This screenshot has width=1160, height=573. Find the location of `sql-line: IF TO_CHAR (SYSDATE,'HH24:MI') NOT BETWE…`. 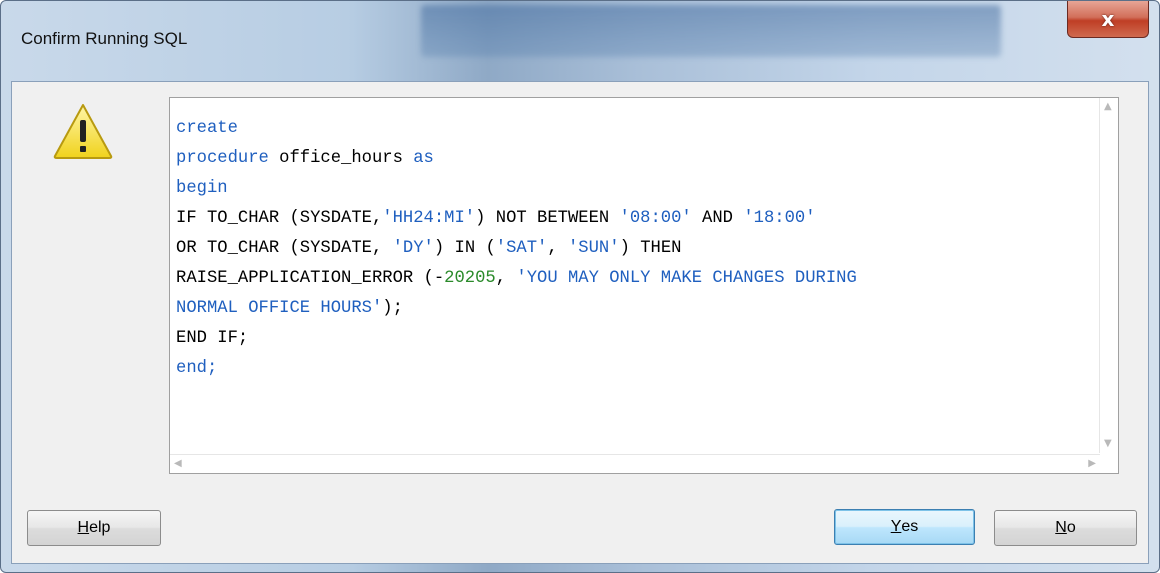

sql-line: IF TO_CHAR (SYSDATE,'HH24:MI') NOT BETWE… is located at coordinates (516, 219).